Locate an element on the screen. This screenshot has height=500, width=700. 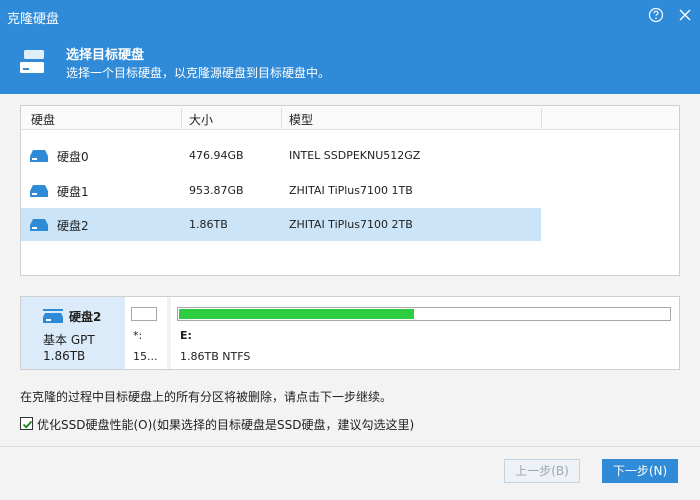
disk-size: 1.86TB is located at coordinates (208, 224).